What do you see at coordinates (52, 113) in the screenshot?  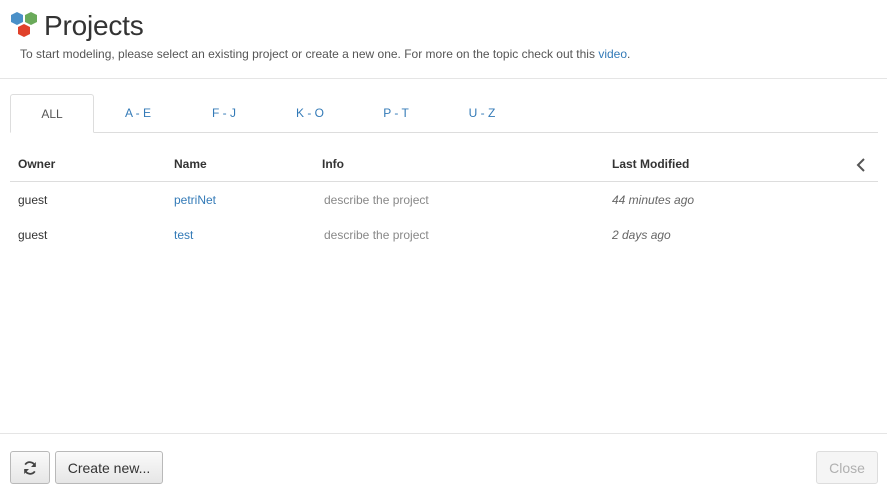 I see `tab-all: ALL` at bounding box center [52, 113].